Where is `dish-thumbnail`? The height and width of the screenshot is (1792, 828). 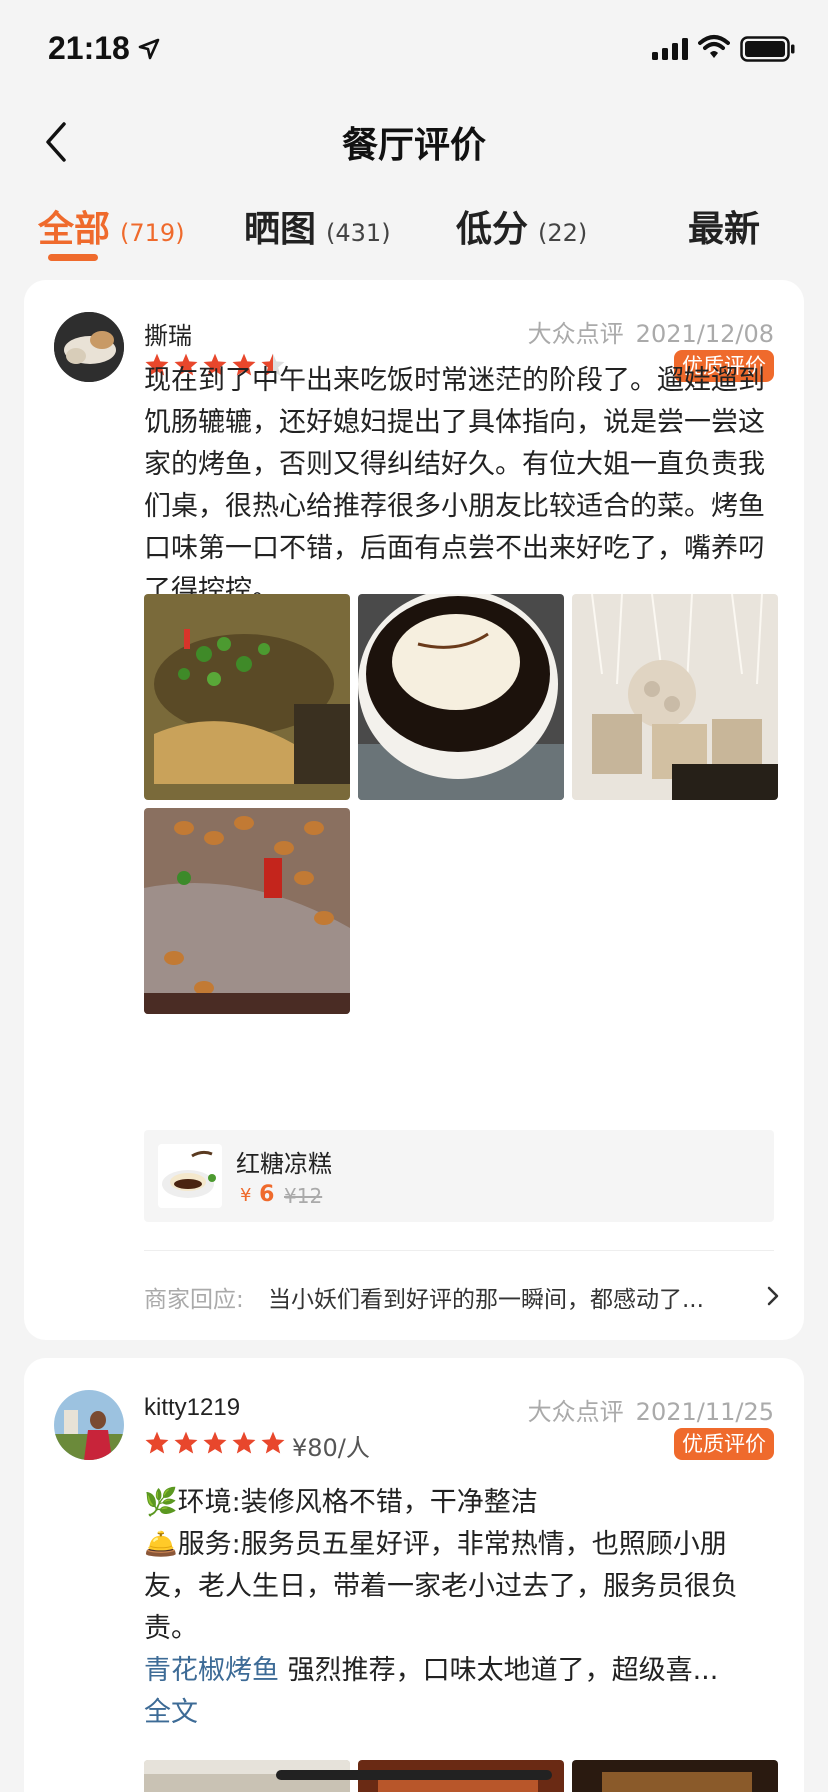 dish-thumbnail is located at coordinates (190, 1176).